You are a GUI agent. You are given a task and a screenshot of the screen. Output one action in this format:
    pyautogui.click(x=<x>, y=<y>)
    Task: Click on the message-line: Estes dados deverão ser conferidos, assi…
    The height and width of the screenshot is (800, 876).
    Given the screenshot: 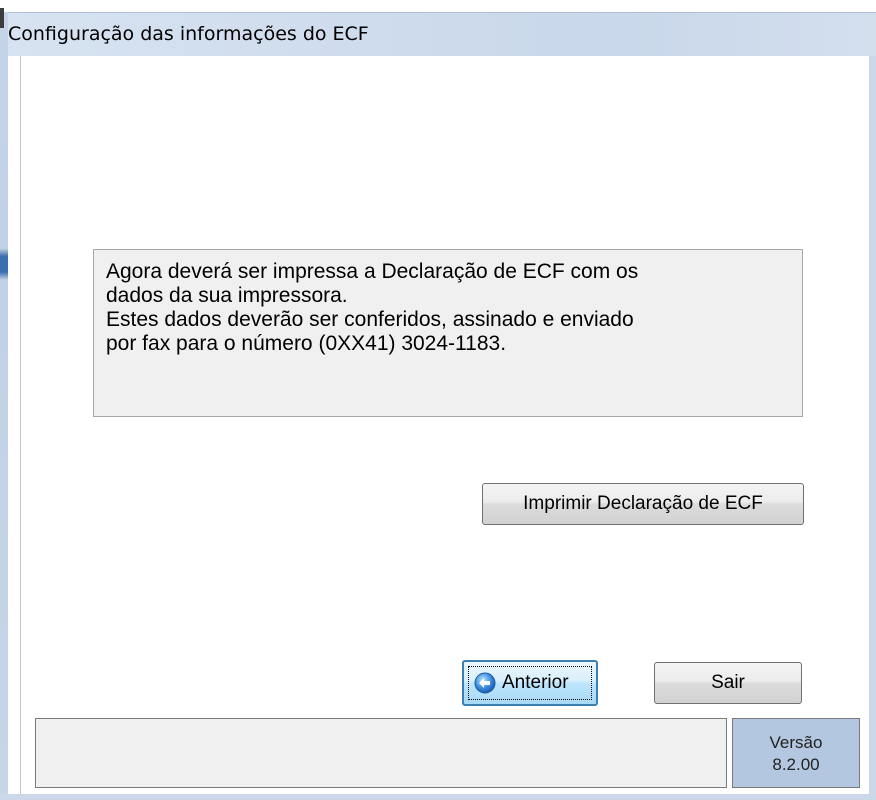 What is the action you would take?
    pyautogui.click(x=370, y=319)
    